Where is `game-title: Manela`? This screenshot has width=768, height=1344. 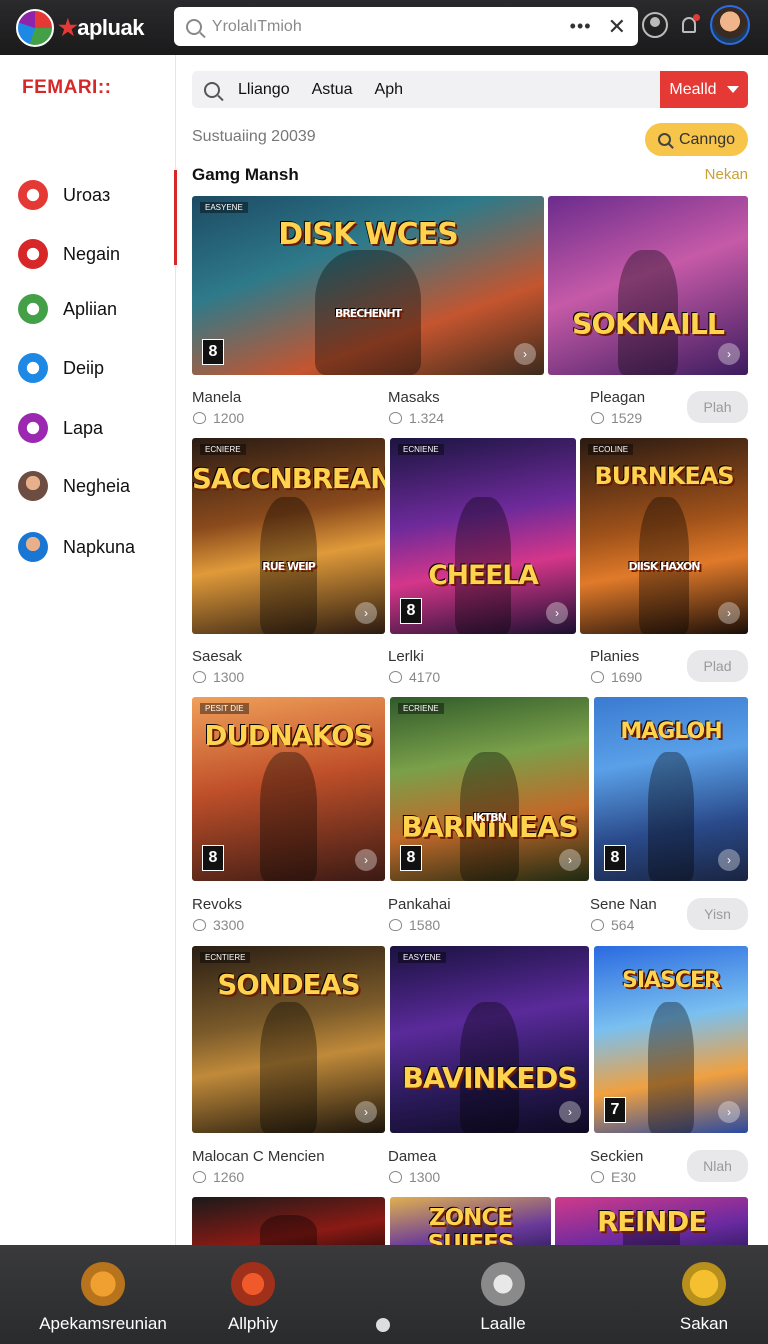
game-title: Manela is located at coordinates (216, 397).